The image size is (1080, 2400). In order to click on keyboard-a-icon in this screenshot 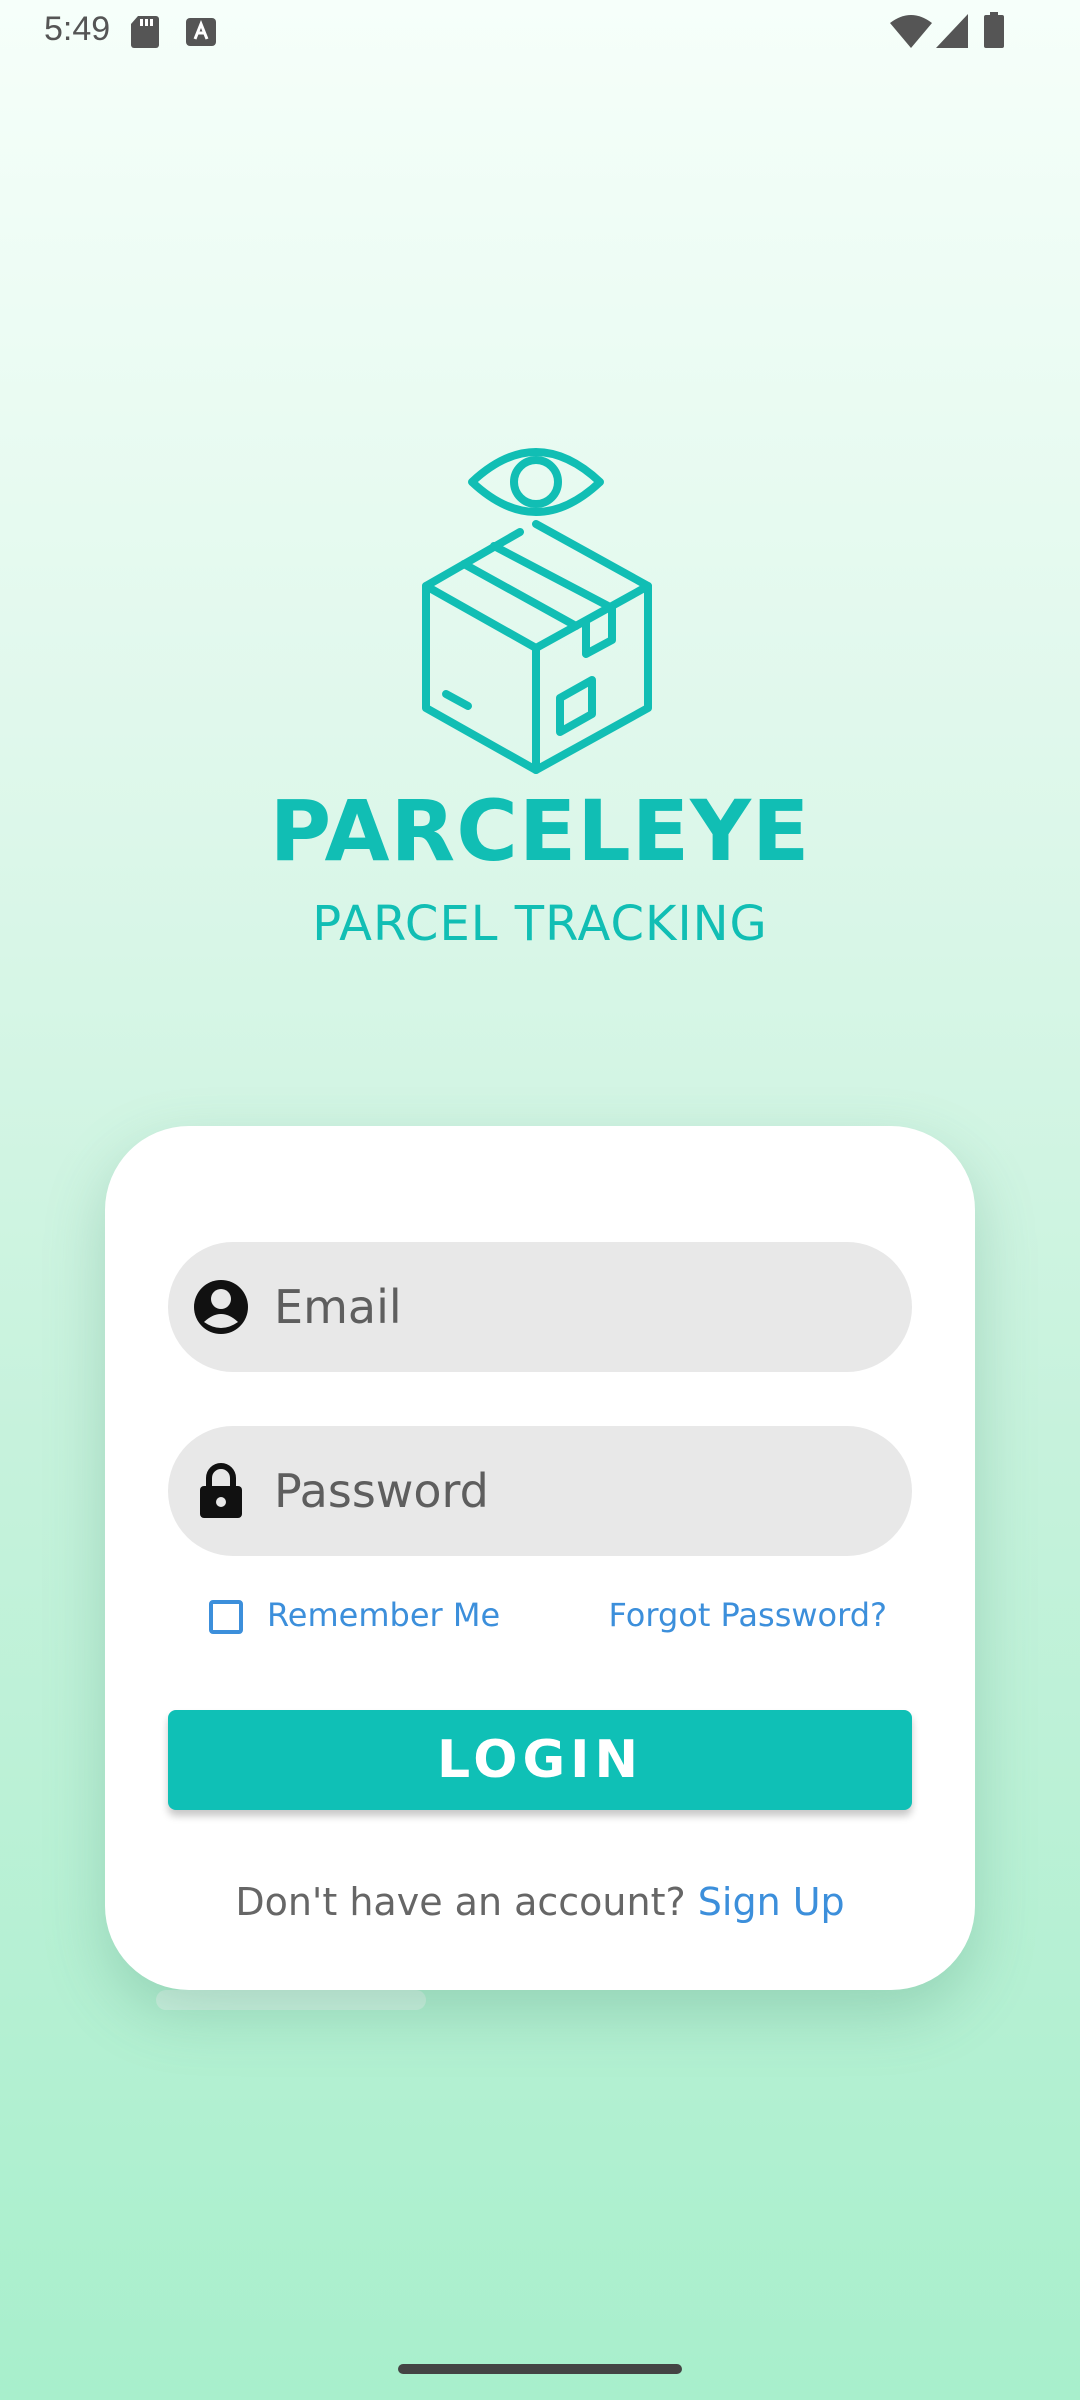, I will do `click(201, 32)`.